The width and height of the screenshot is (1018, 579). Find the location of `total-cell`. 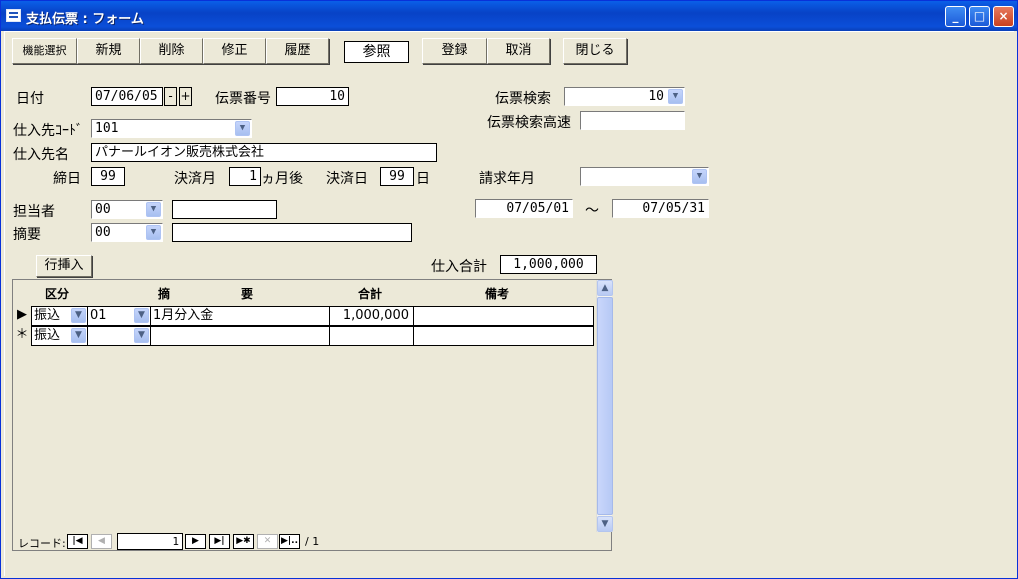

total-cell is located at coordinates (371, 336).